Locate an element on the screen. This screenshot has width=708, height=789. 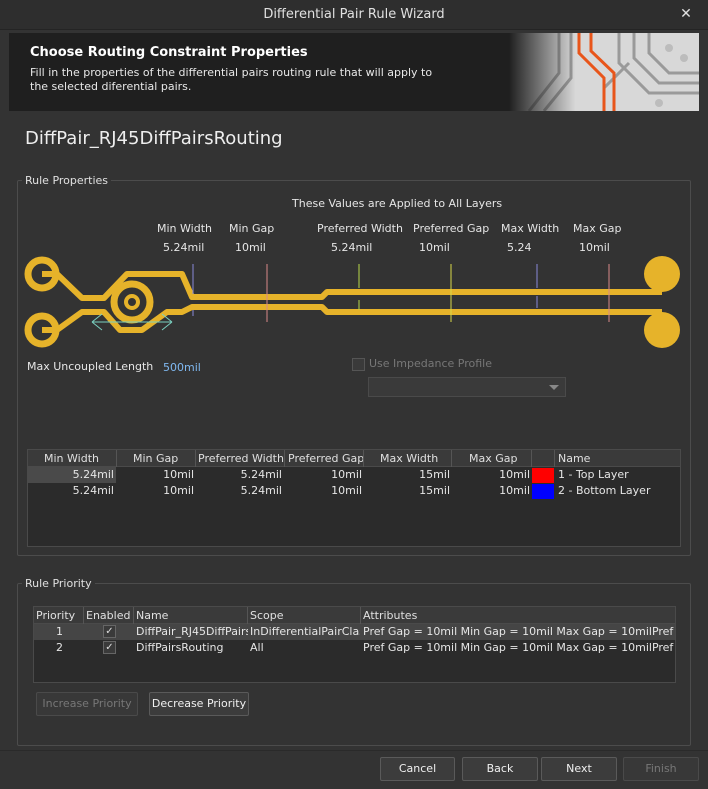
col-priority: Priority is located at coordinates (55, 615).